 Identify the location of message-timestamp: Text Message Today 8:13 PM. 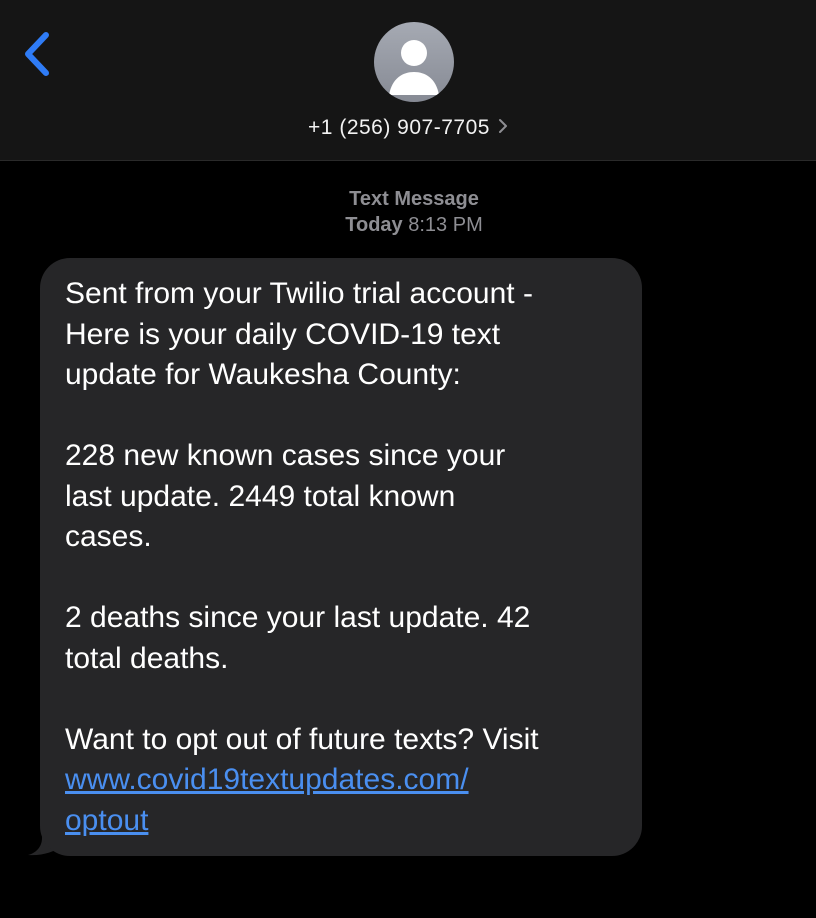
(408, 212).